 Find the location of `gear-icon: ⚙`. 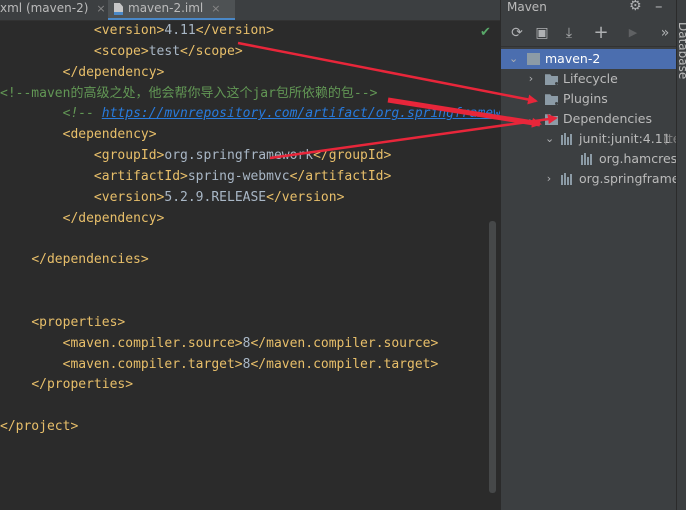

gear-icon: ⚙ is located at coordinates (635, 7).